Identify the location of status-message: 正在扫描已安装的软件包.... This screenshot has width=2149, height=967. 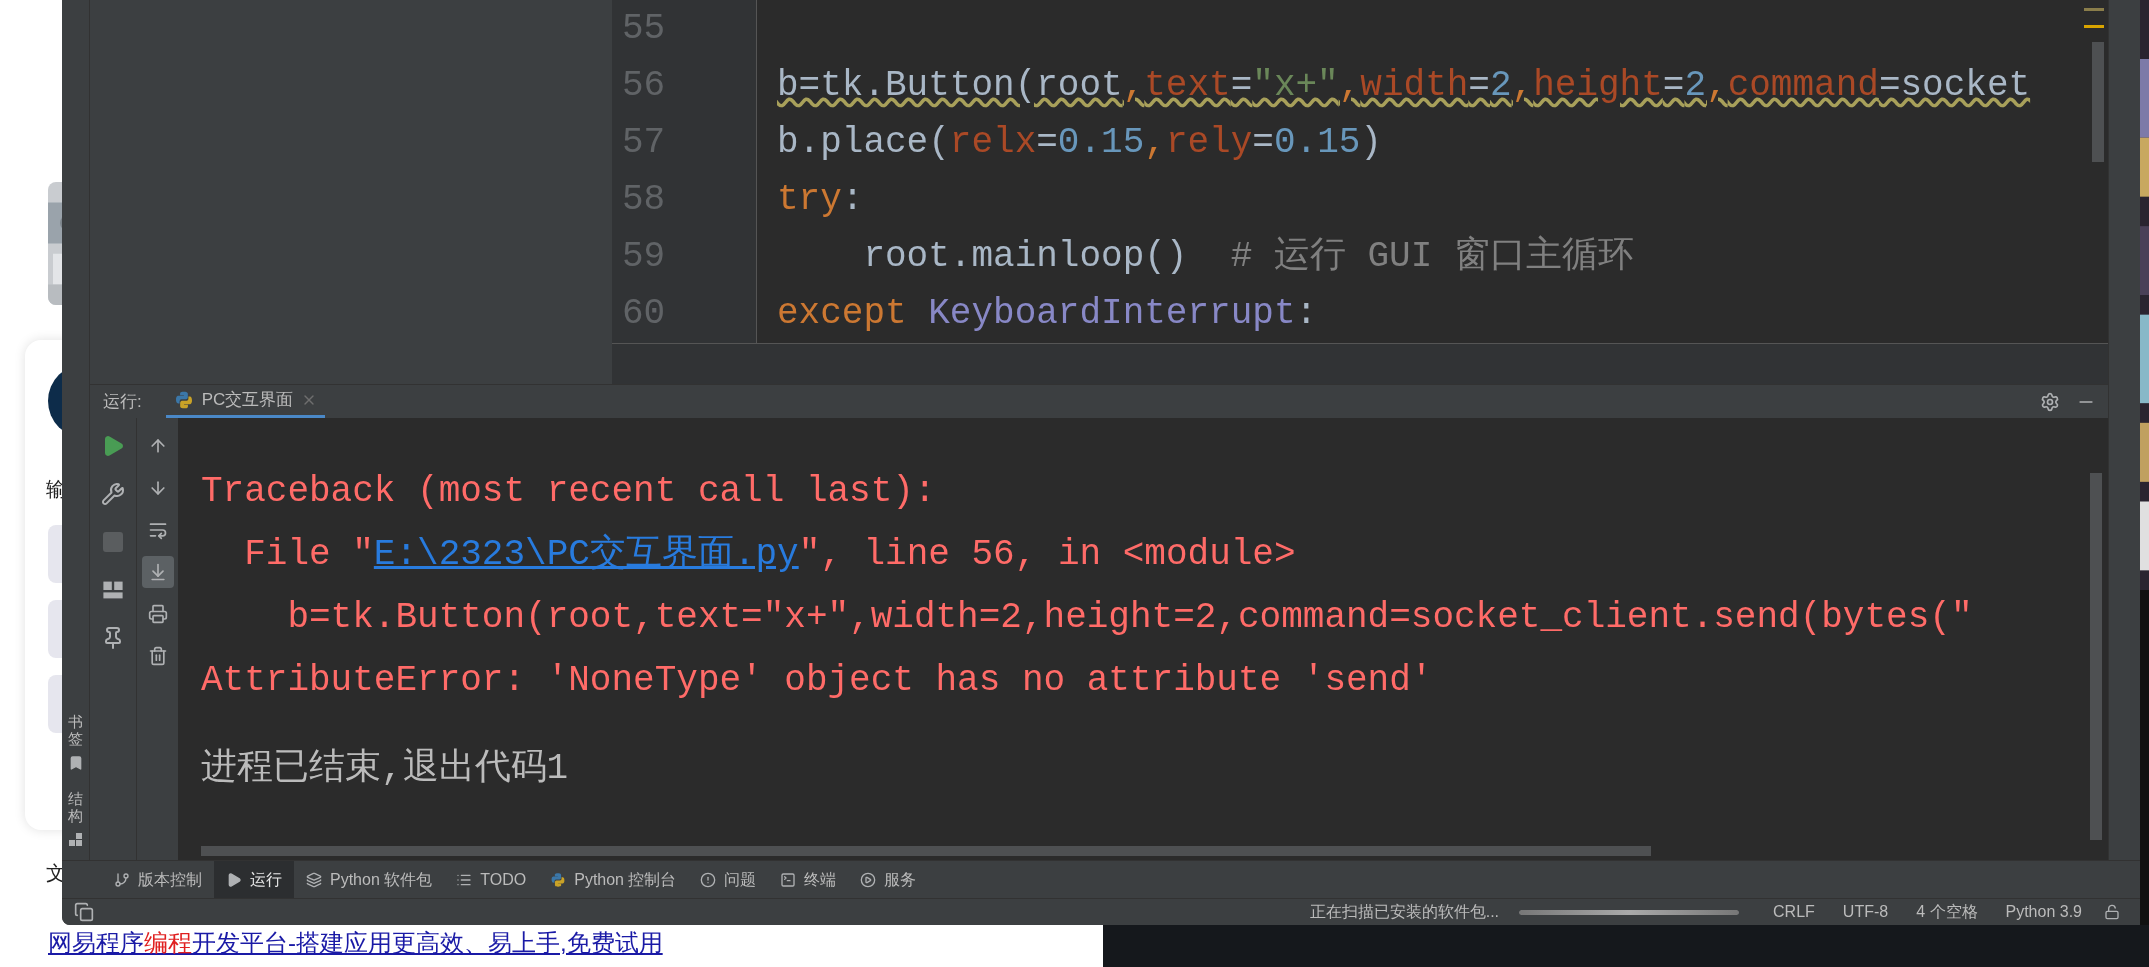
(1404, 912).